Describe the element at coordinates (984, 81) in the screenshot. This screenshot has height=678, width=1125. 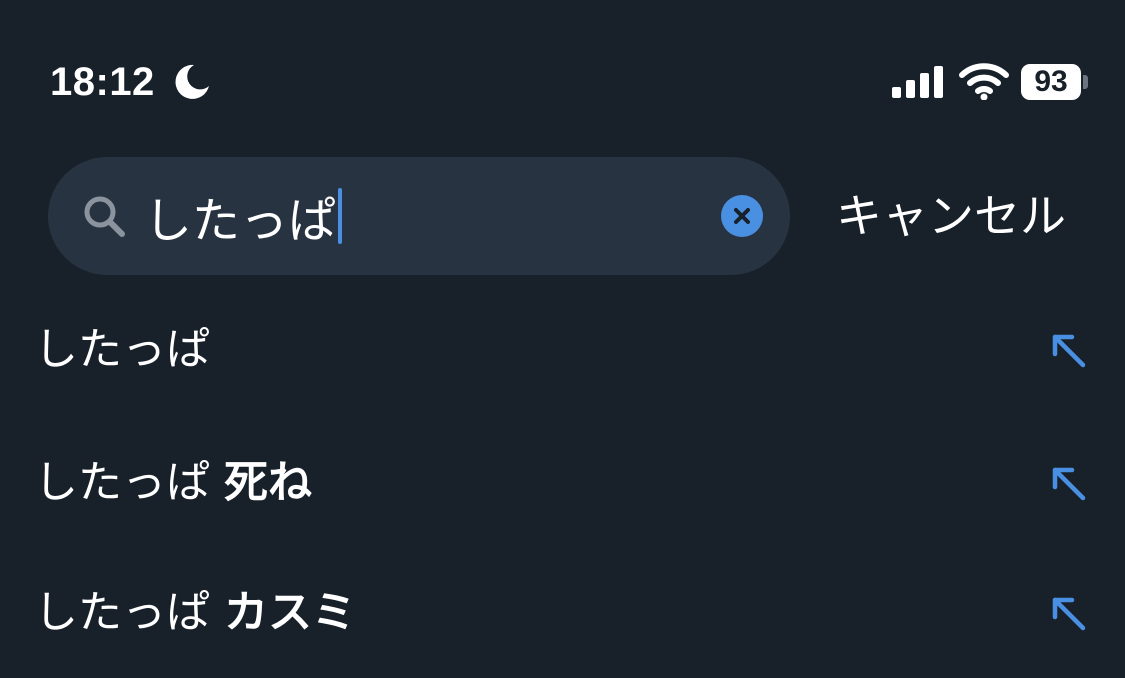
I see `wifi-icon` at that location.